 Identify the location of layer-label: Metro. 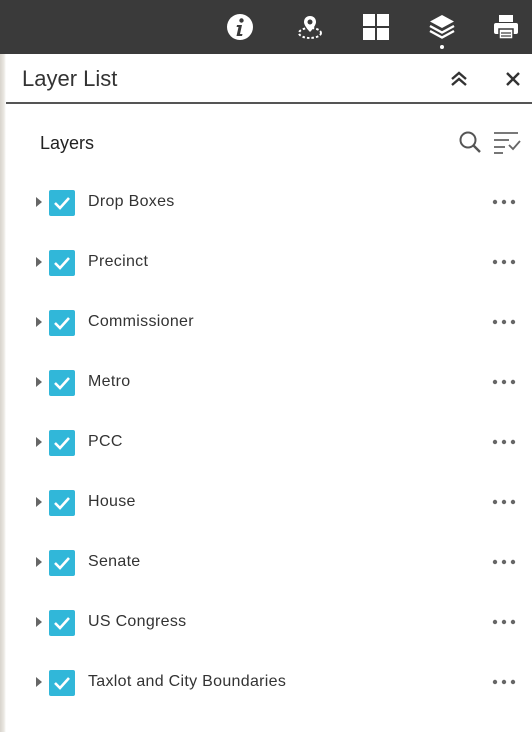
(109, 382).